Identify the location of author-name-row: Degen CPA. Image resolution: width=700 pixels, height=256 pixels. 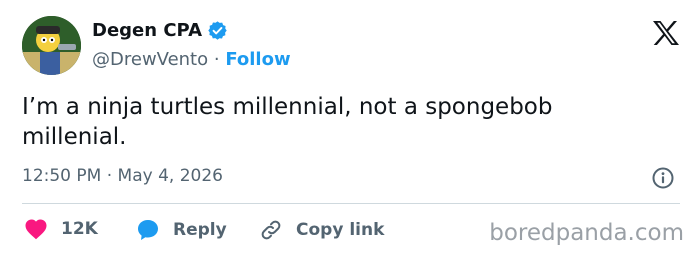
(160, 30).